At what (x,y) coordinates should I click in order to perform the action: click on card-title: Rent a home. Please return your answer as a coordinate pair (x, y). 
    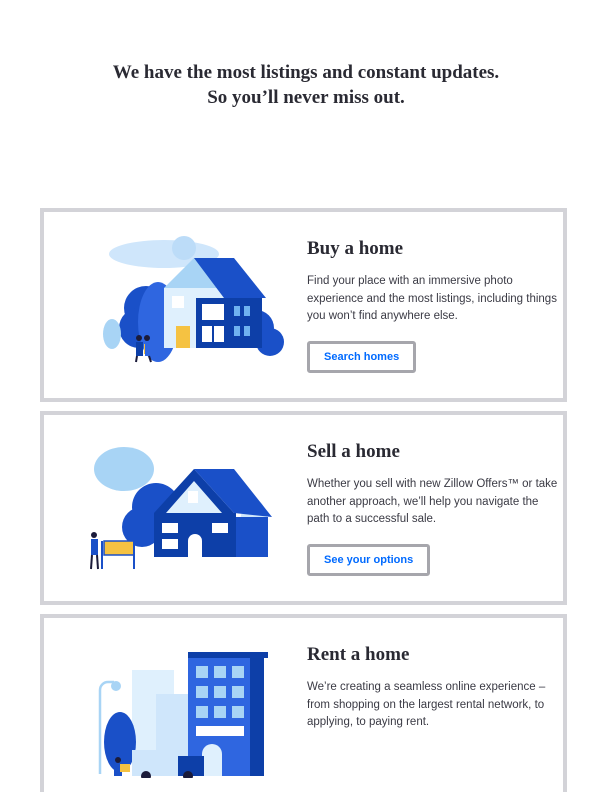
    Looking at the image, I should click on (358, 654).